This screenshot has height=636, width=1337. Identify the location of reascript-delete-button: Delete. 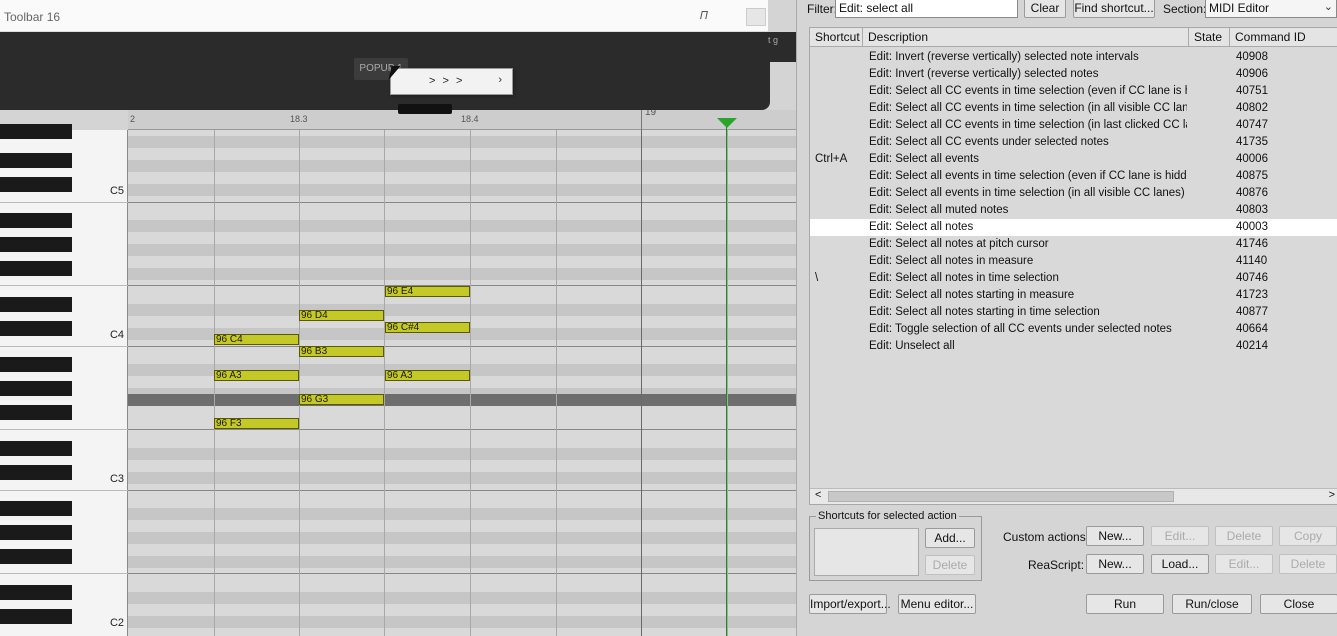
(1308, 564).